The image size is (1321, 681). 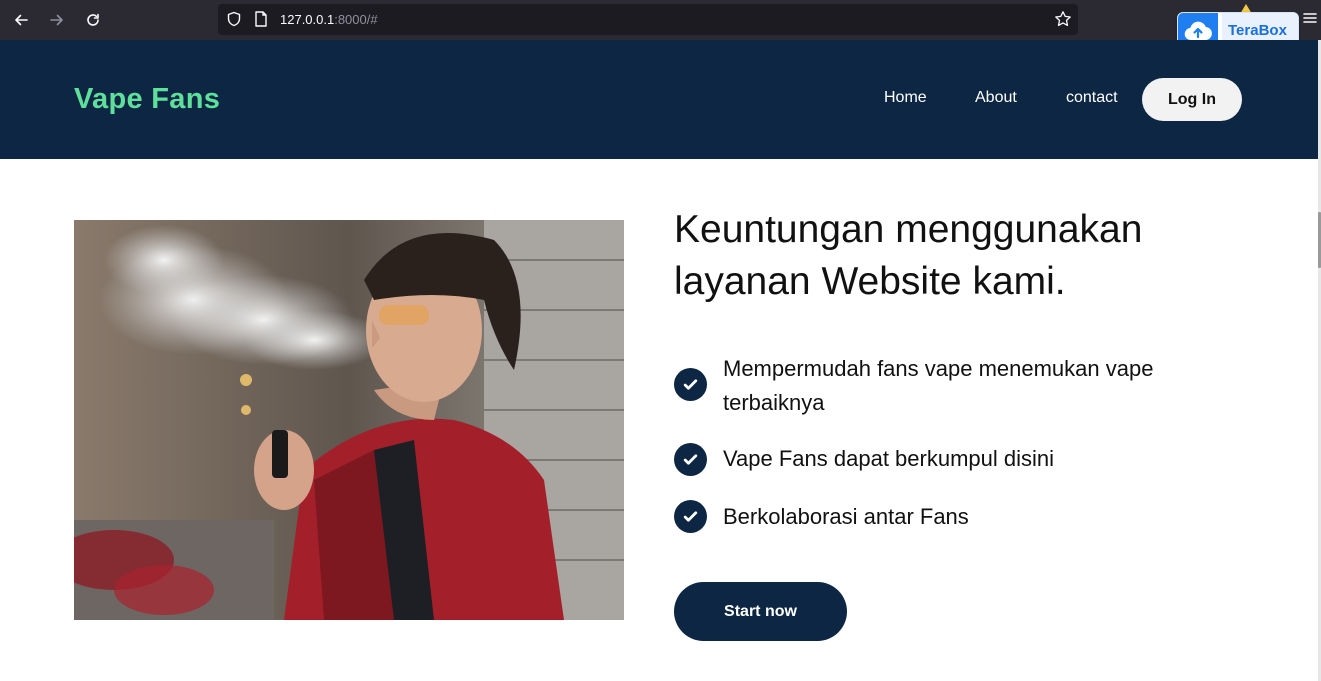 I want to click on shield-icon, so click(x=234, y=19).